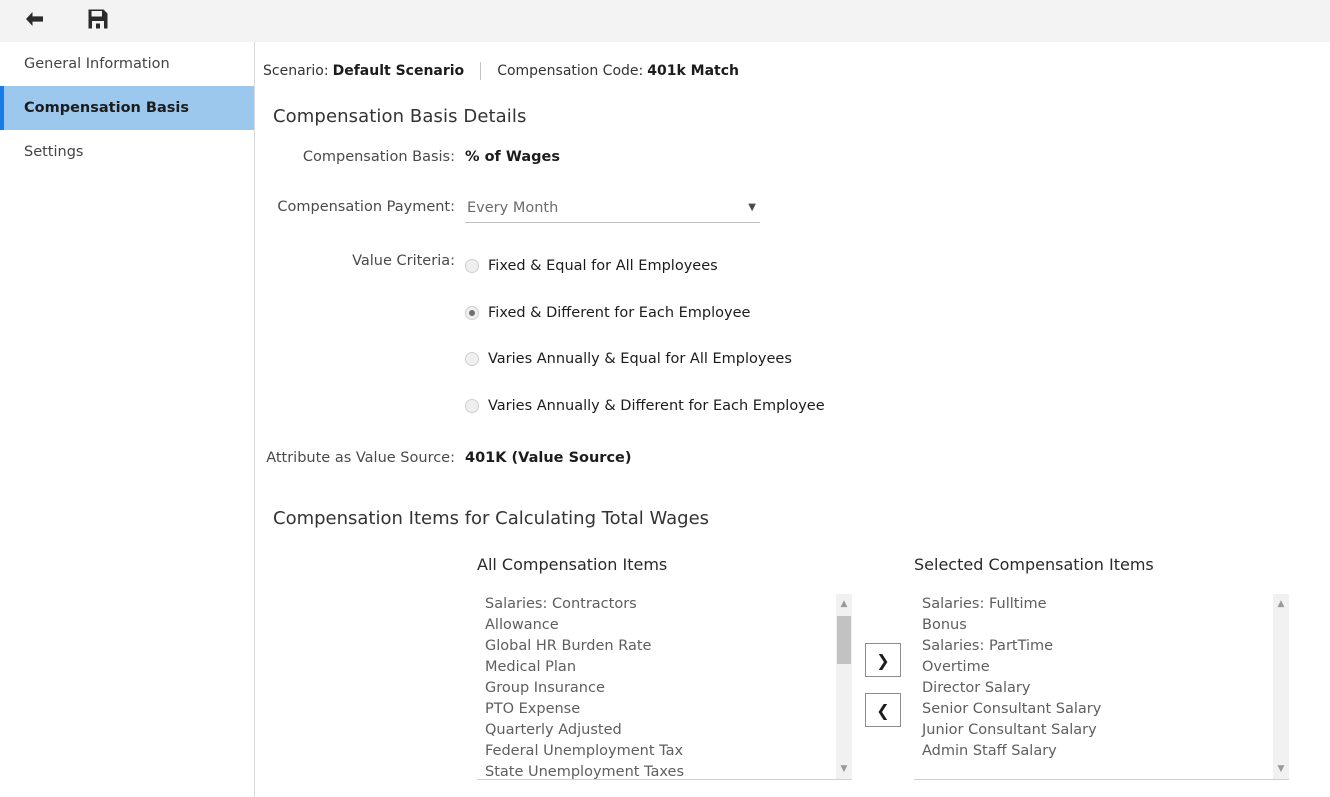 The image size is (1330, 797). Describe the element at coordinates (665, 21) in the screenshot. I see `top-toolbar` at that location.